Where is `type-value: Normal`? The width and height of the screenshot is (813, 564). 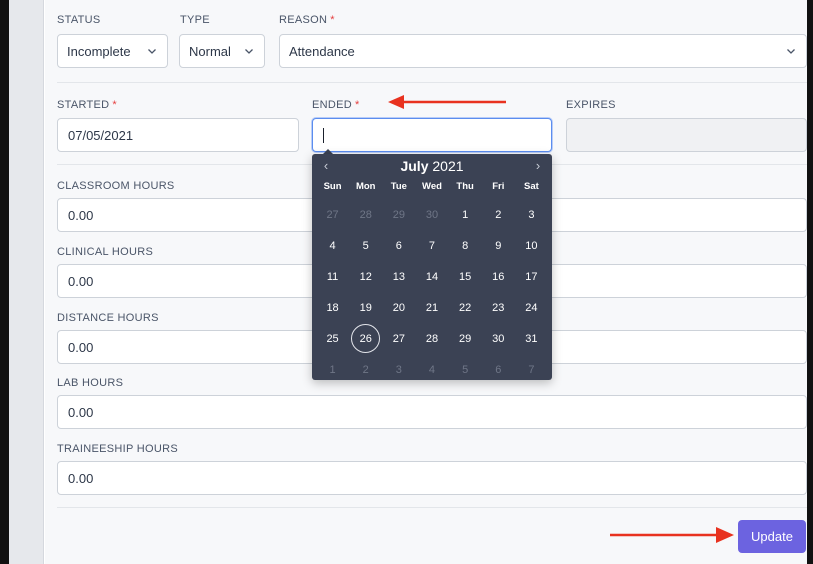
type-value: Normal is located at coordinates (210, 51).